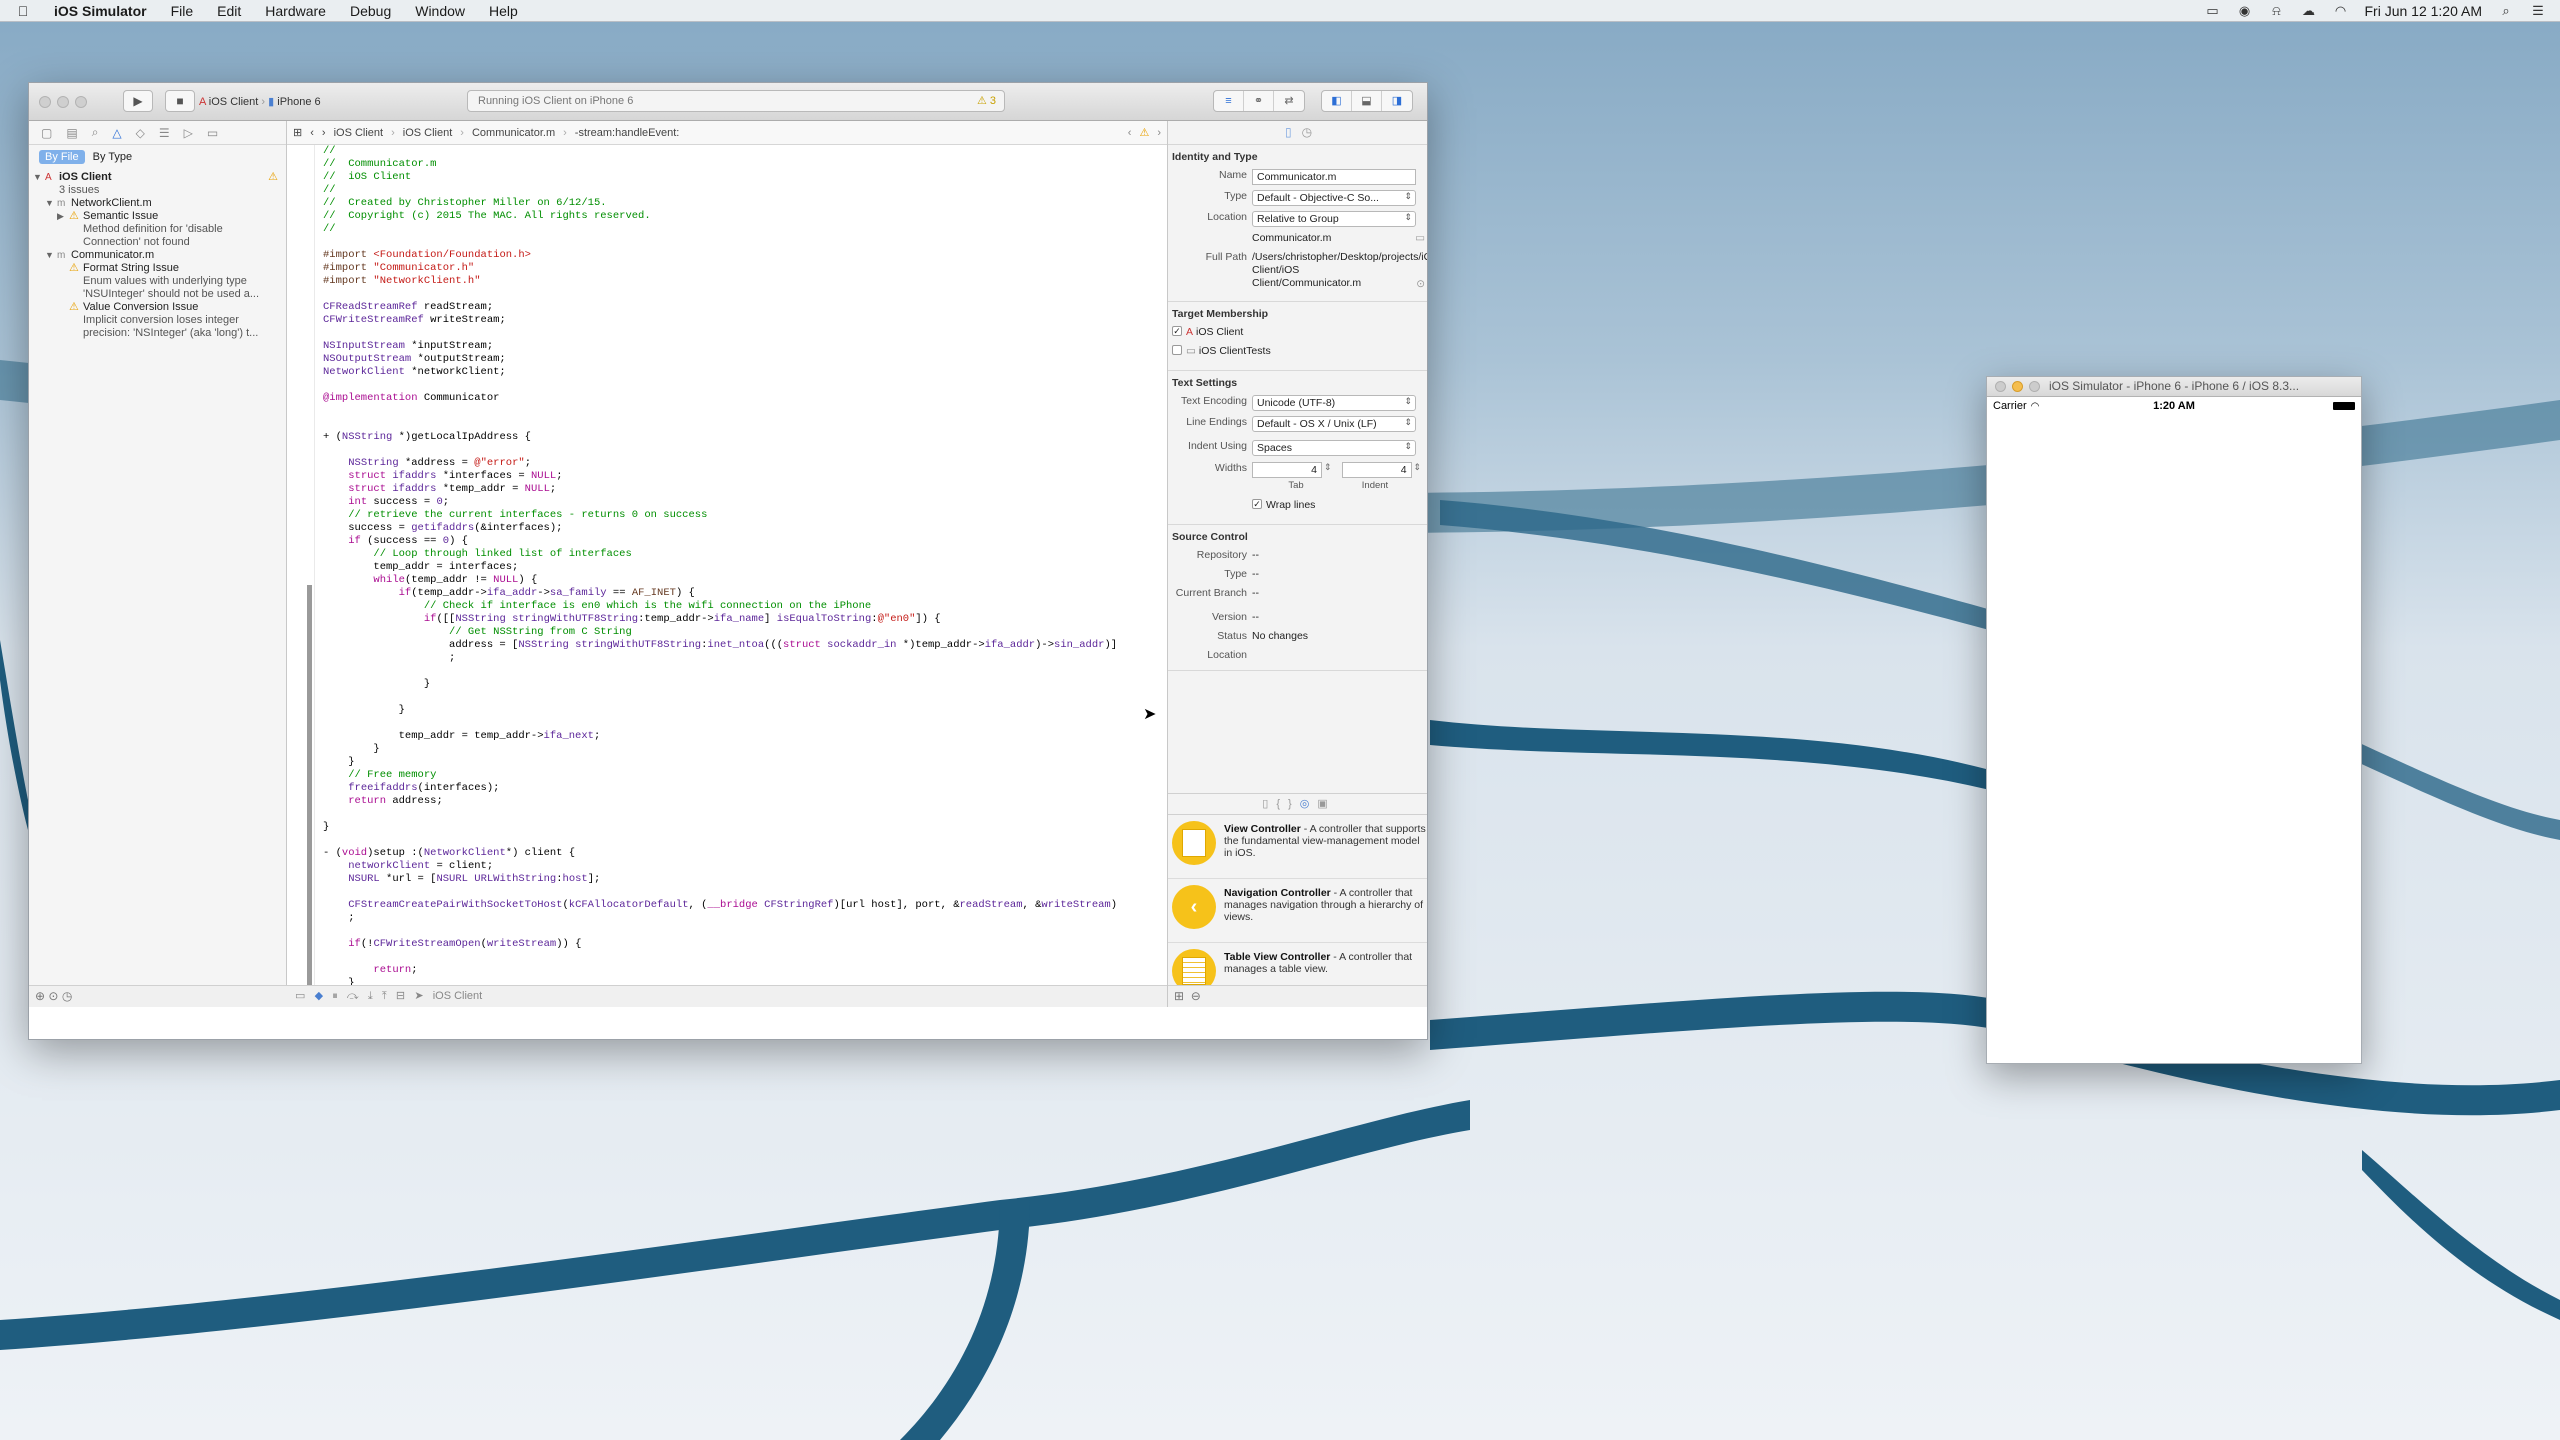  Describe the element at coordinates (1130, 133) in the screenshot. I see `previous-issue-icon: ‹` at that location.